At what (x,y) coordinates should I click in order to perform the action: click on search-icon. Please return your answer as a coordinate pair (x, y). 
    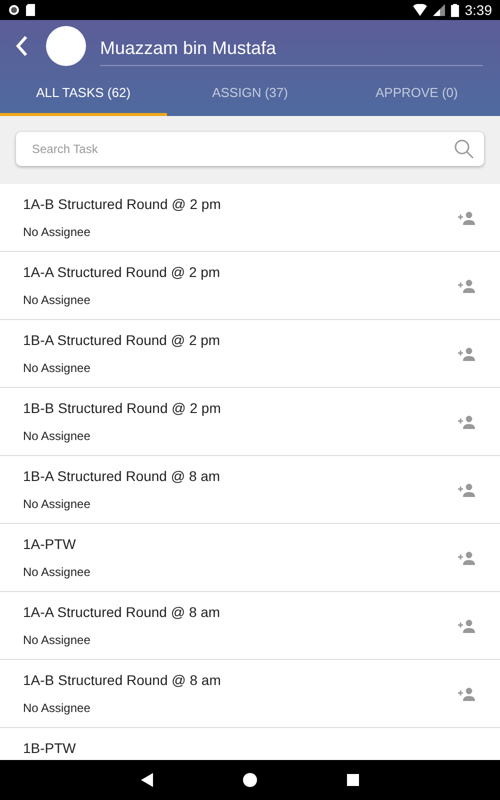
    Looking at the image, I should click on (464, 149).